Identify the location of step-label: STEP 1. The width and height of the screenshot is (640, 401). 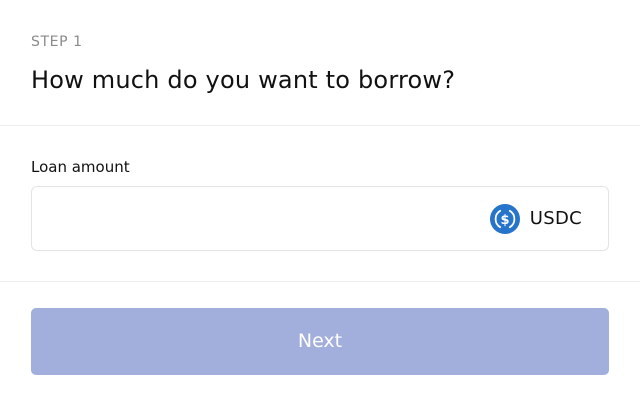
(57, 42).